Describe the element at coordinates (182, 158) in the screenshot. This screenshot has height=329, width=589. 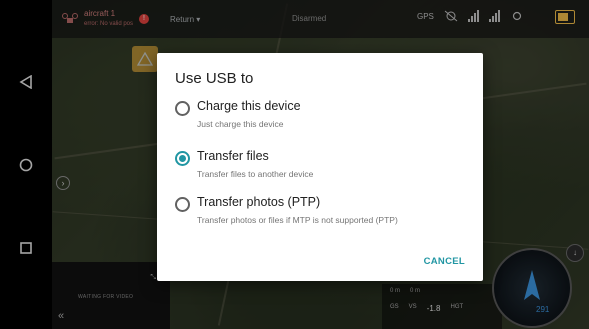
I see `radio-transfer-files` at that location.